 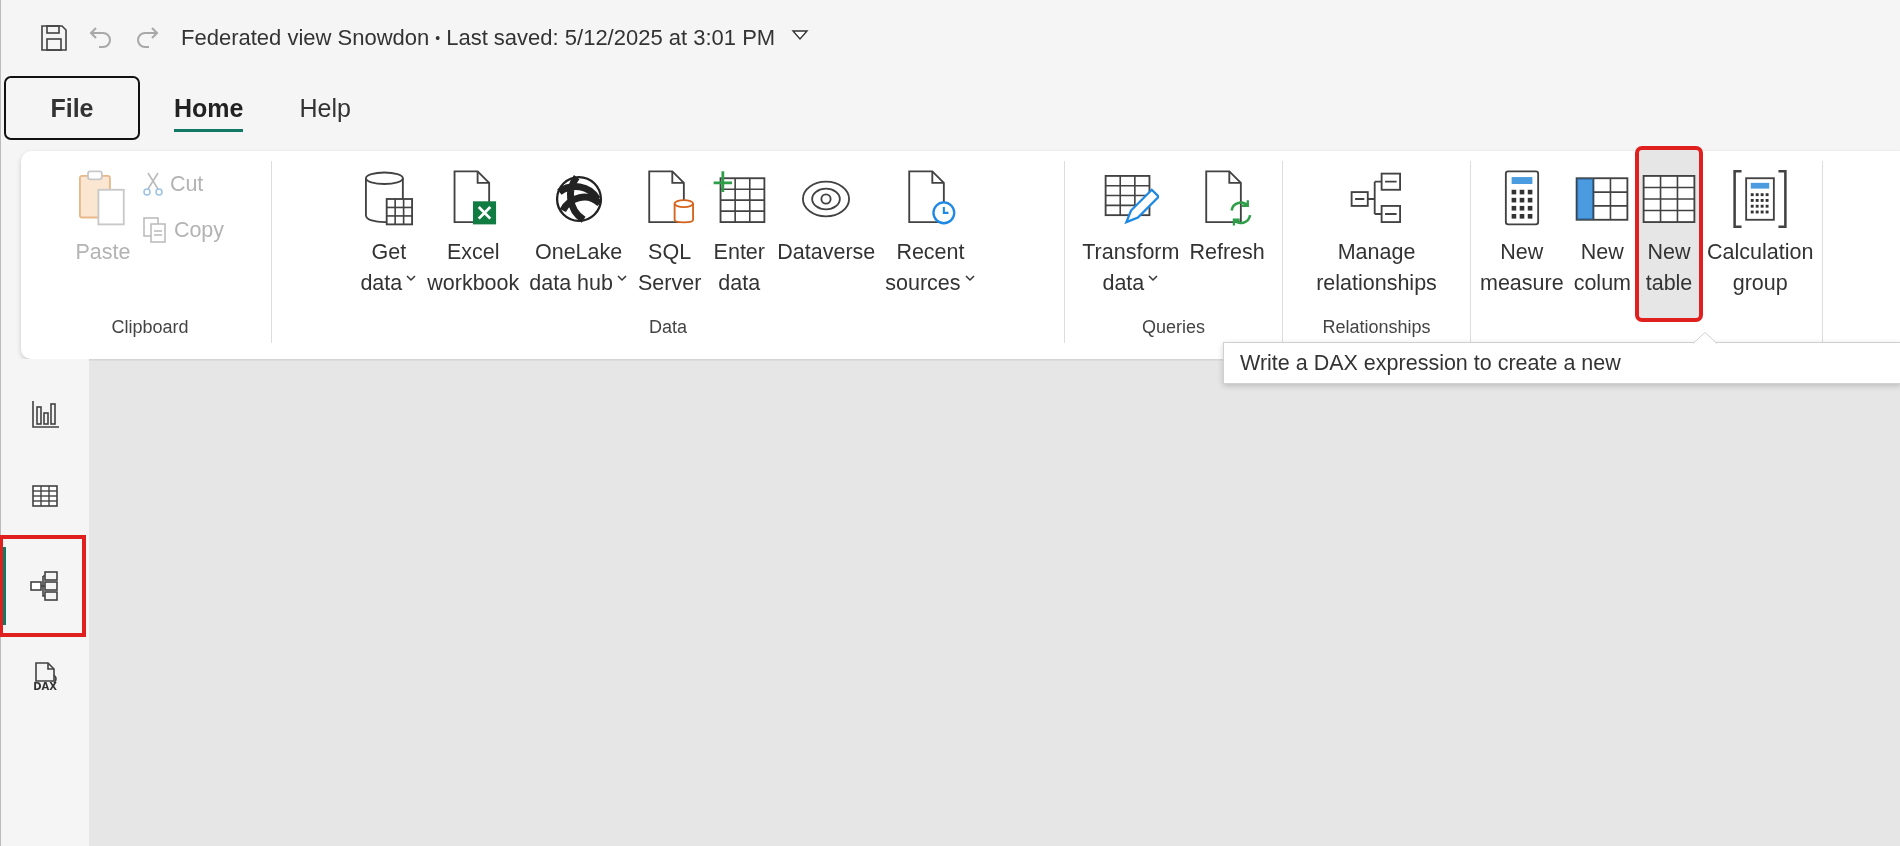 What do you see at coordinates (1705, 338) in the screenshot?
I see `tooltip-pointer` at bounding box center [1705, 338].